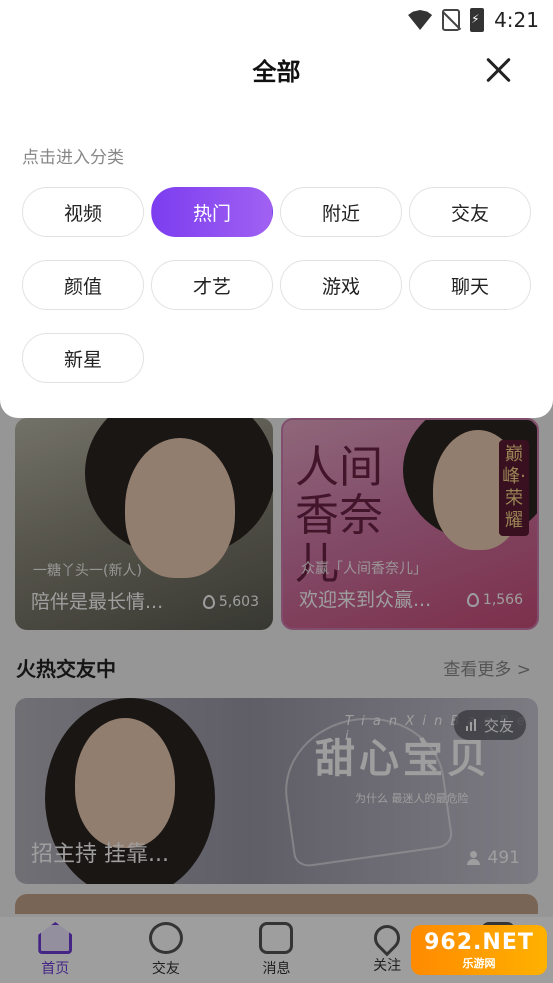 The image size is (553, 983). What do you see at coordinates (212, 285) in the screenshot?
I see `category-chip-talent: 才艺` at bounding box center [212, 285].